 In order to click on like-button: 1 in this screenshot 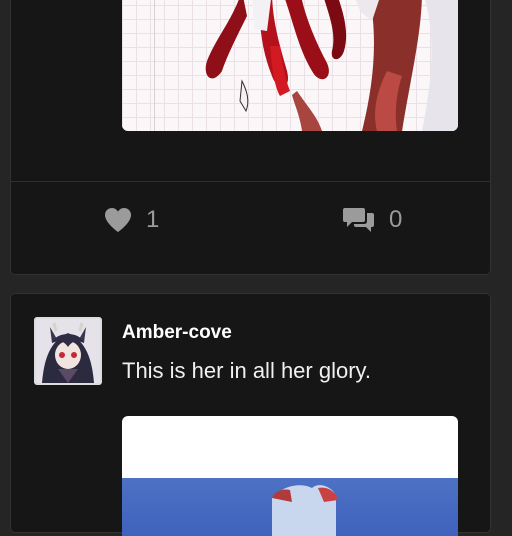, I will do `click(131, 220)`.